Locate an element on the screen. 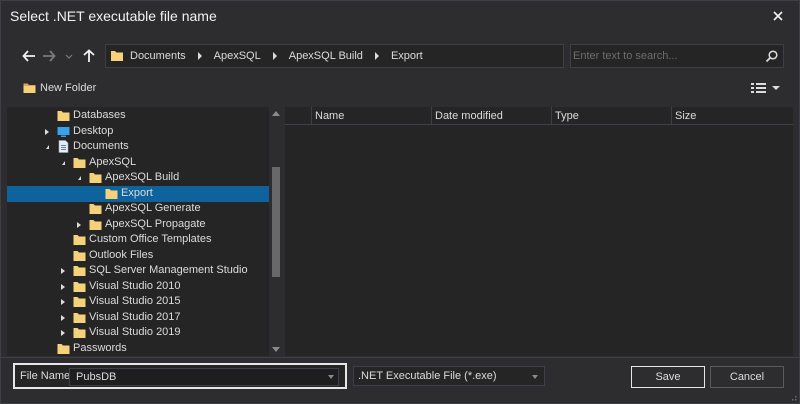 The image size is (800, 404). tree-item: ApexSQL Build is located at coordinates (138, 178).